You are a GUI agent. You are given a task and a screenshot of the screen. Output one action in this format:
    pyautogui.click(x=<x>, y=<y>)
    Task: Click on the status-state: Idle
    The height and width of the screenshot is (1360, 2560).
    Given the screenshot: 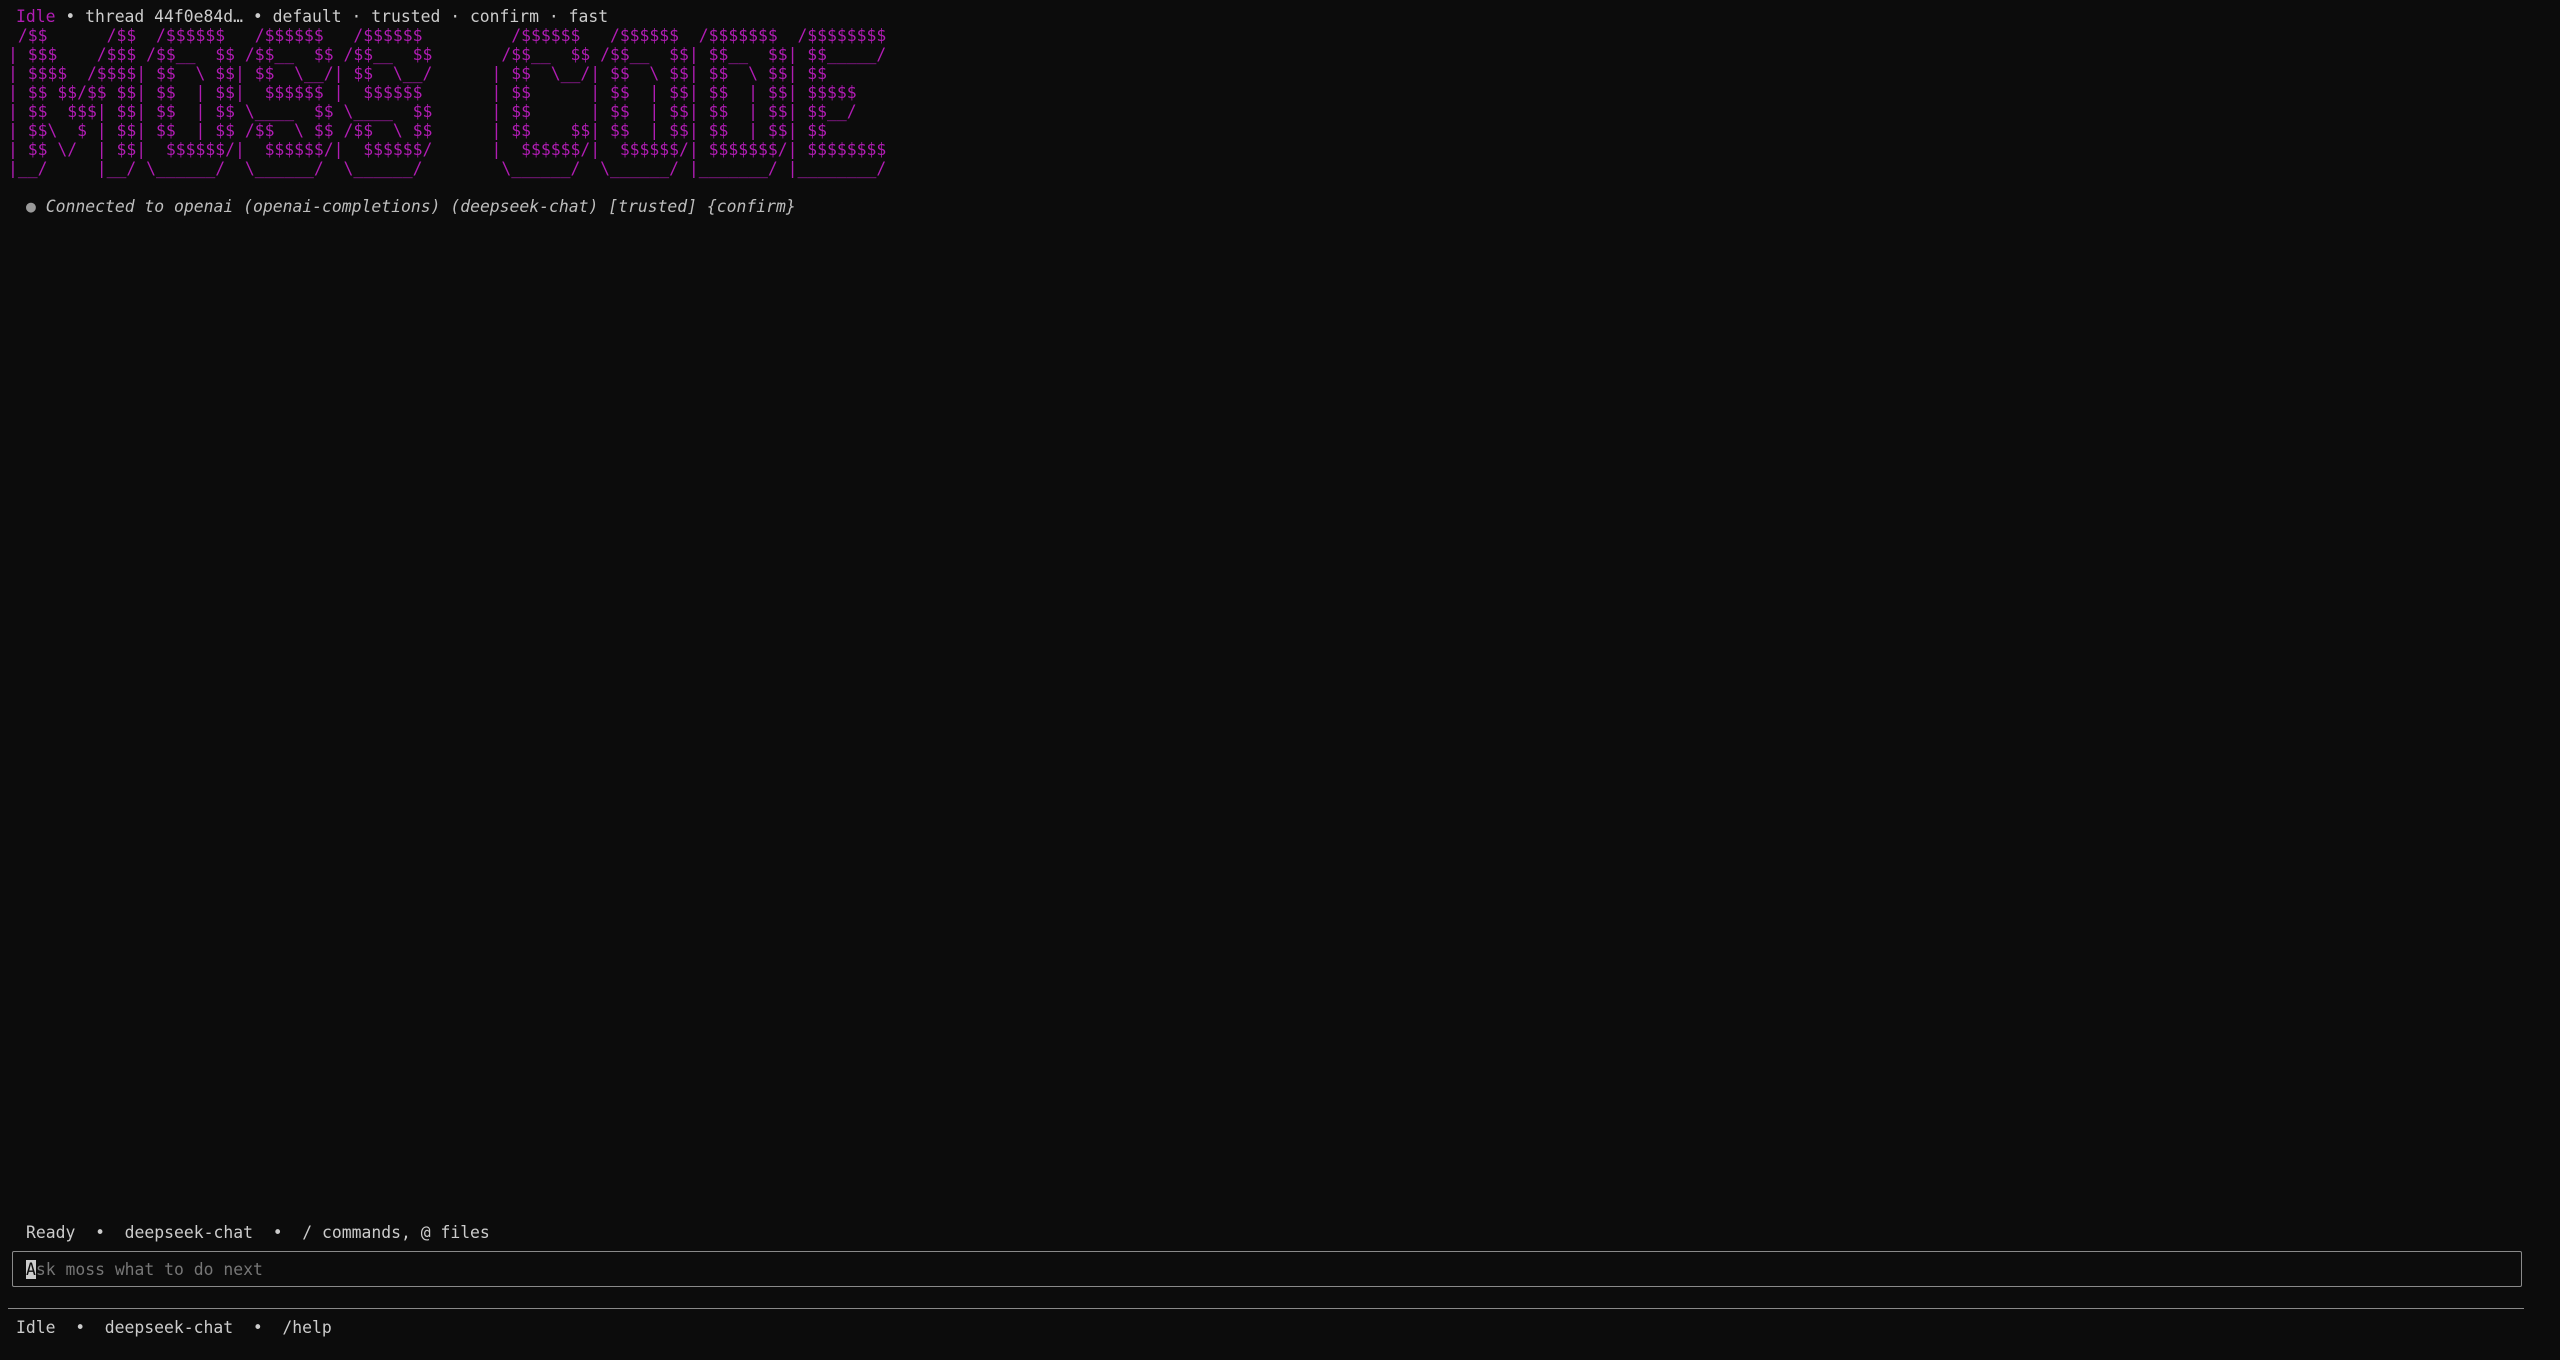 What is the action you would take?
    pyautogui.click(x=36, y=16)
    